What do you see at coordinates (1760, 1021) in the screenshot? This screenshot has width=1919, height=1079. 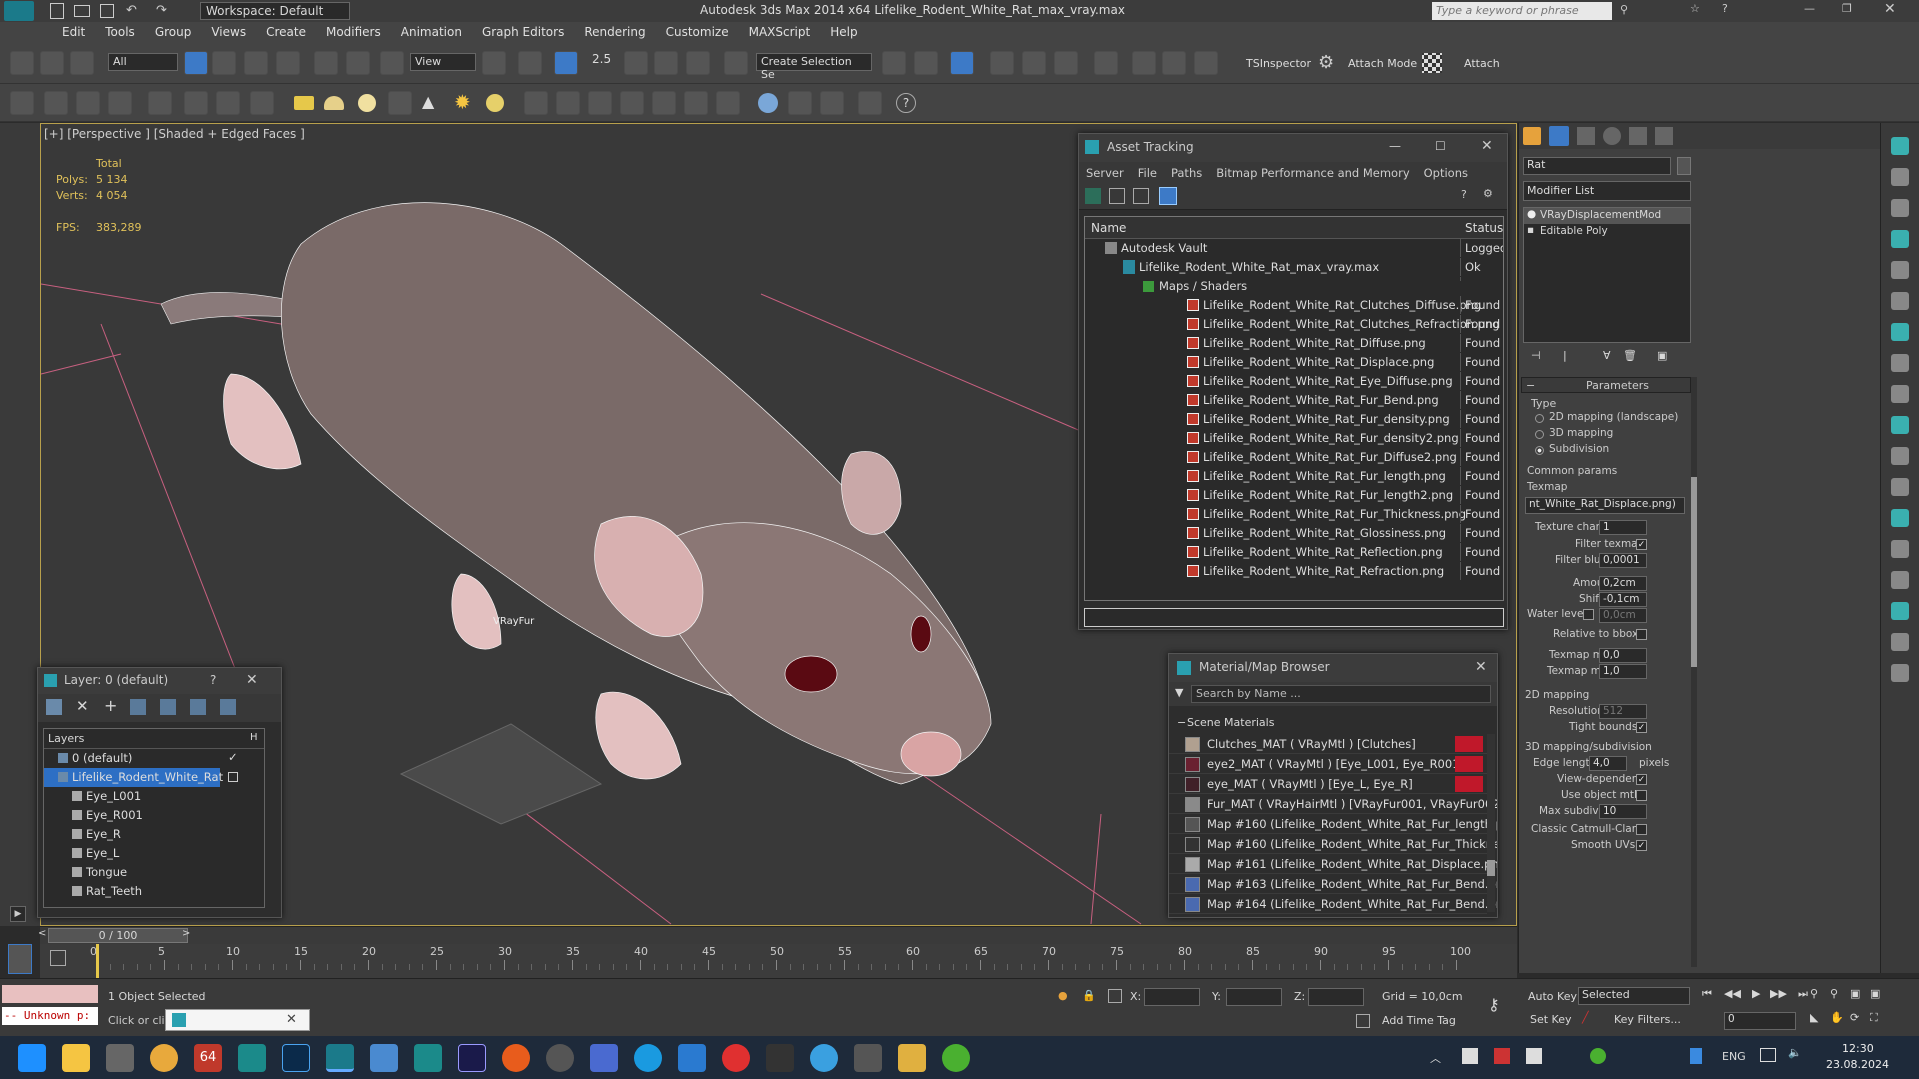 I see `current-frame-field: 0` at bounding box center [1760, 1021].